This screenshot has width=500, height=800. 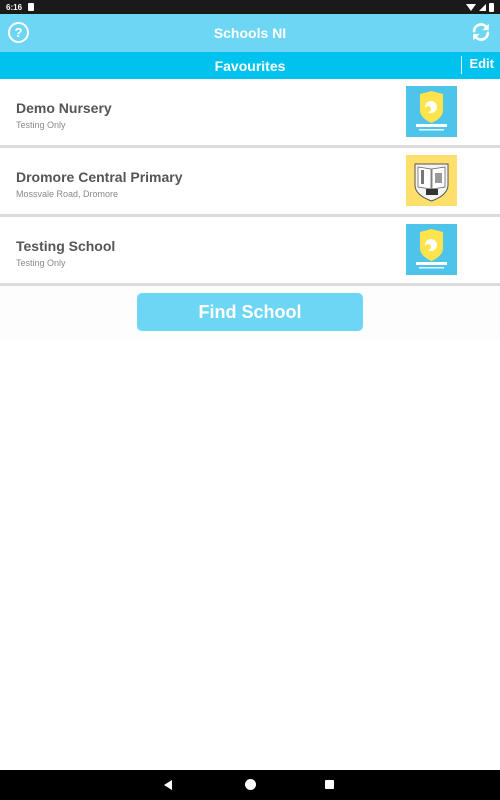 I want to click on home-icon, so click(x=250, y=784).